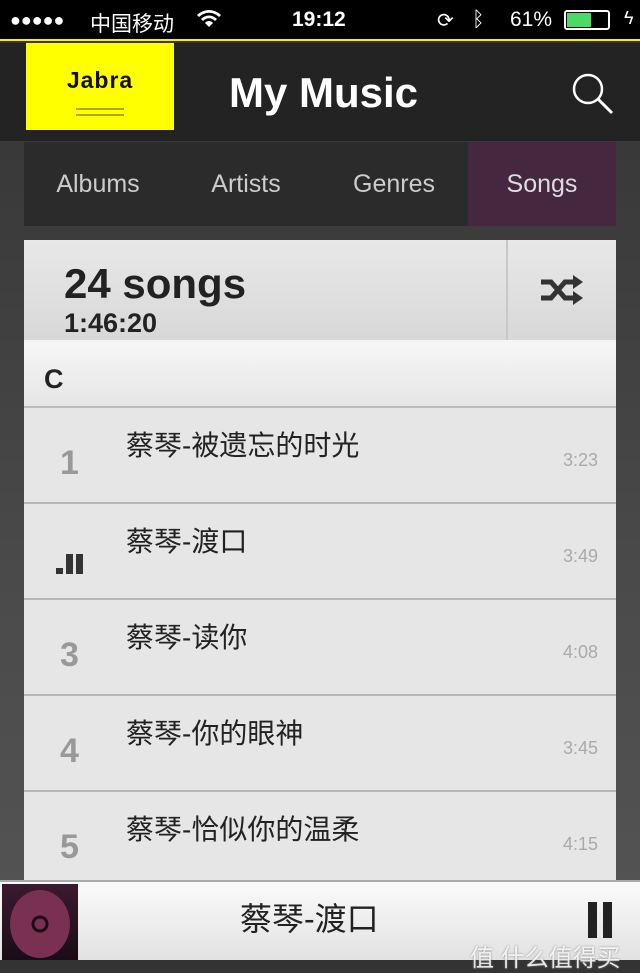 This screenshot has width=640, height=973. What do you see at coordinates (600, 920) in the screenshot?
I see `pause-button` at bounding box center [600, 920].